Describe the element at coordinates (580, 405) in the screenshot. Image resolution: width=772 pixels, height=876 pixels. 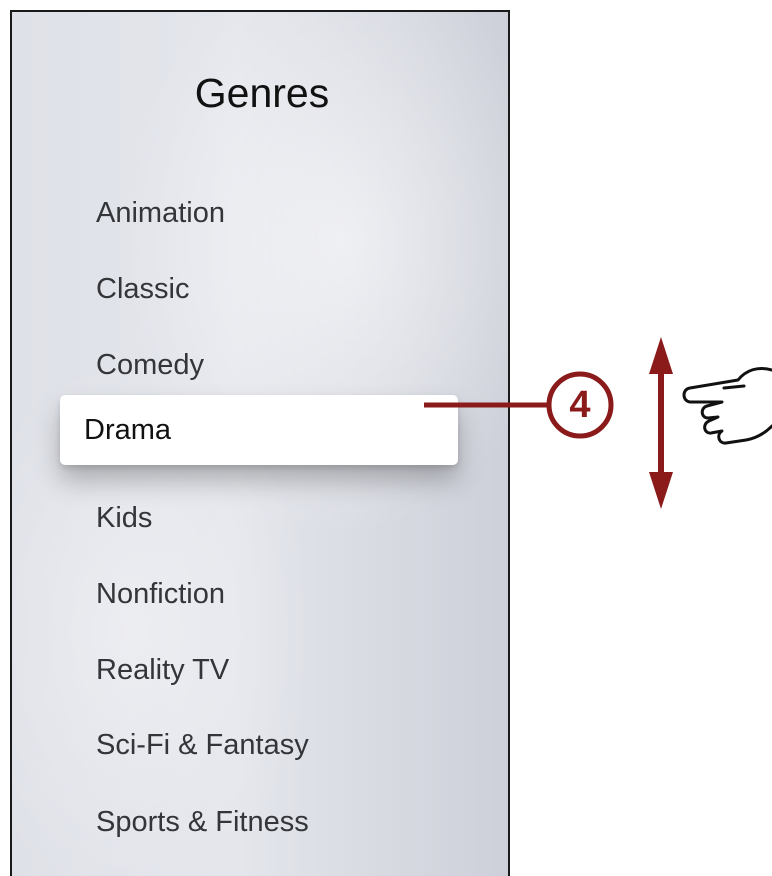
I see `callout-number: 4` at that location.